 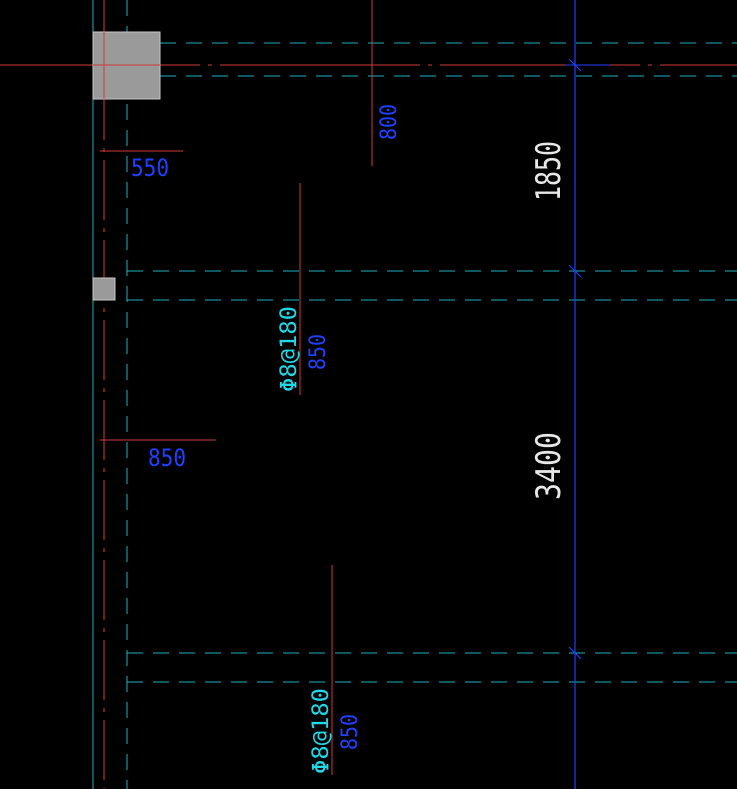 What do you see at coordinates (549, 466) in the screenshot?
I see `dimension-text-middle: 3400` at bounding box center [549, 466].